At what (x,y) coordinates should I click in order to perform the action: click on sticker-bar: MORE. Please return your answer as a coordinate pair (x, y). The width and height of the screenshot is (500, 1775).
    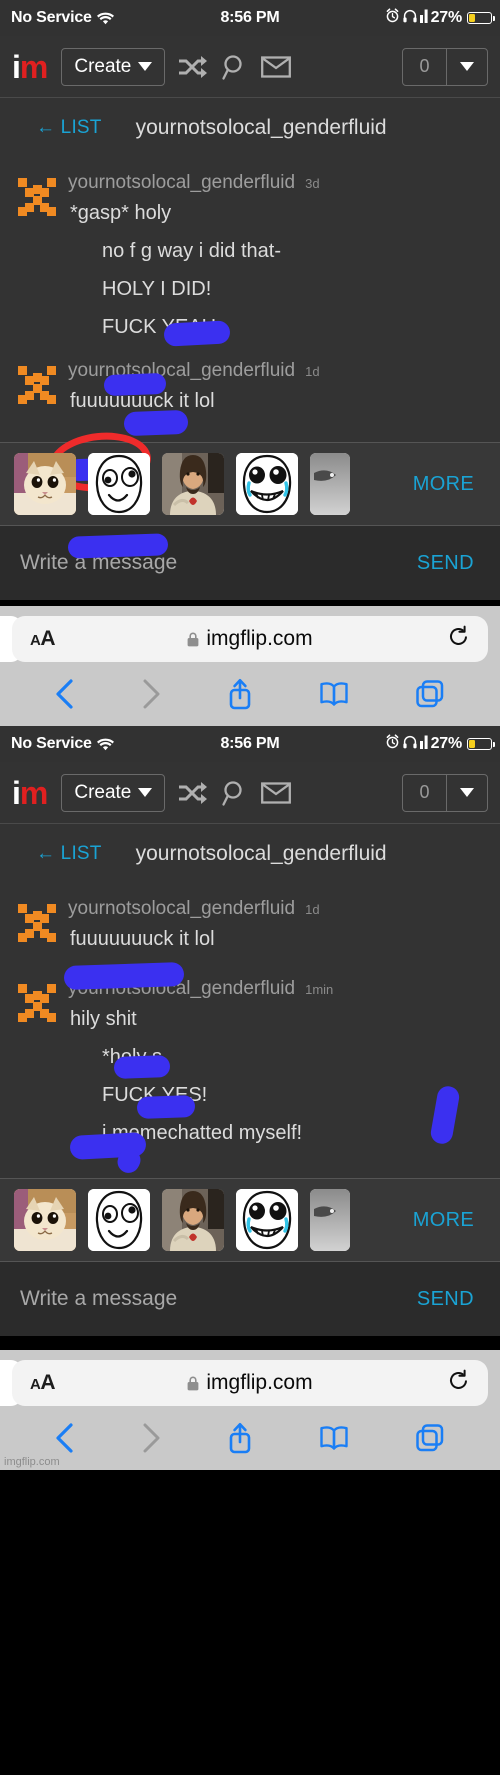
    Looking at the image, I should click on (250, 484).